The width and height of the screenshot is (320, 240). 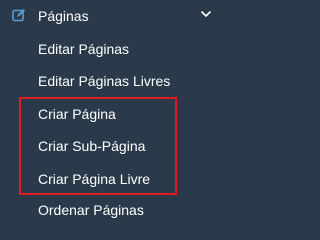 What do you see at coordinates (91, 146) in the screenshot?
I see `menu-item-criar-sub-pagina: Criar Sub-Página` at bounding box center [91, 146].